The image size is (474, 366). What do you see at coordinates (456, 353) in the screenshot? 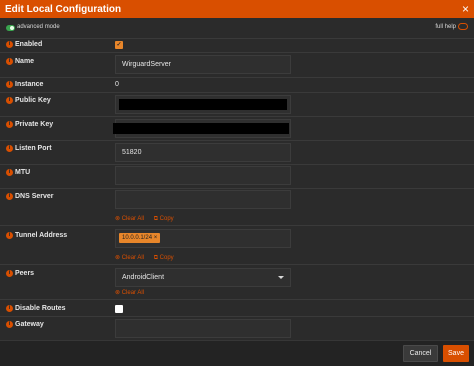
I see `save-button: Save` at bounding box center [456, 353].